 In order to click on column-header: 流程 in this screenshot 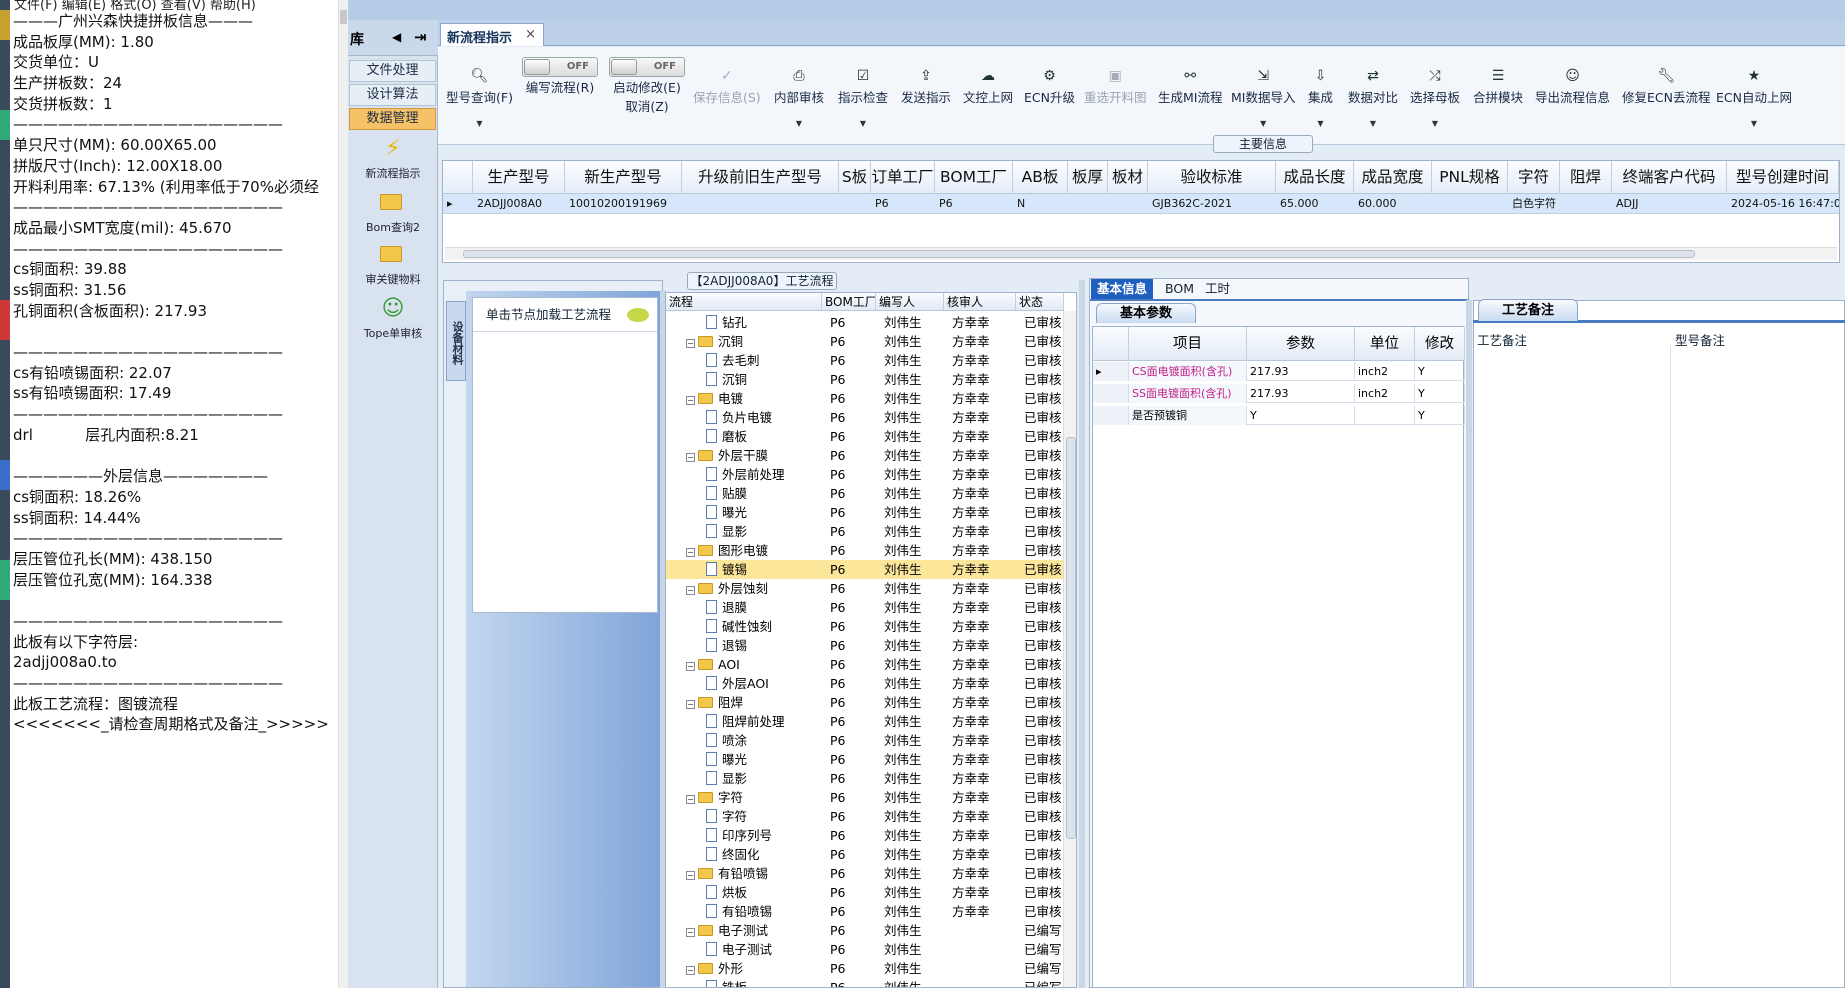, I will do `click(744, 302)`.